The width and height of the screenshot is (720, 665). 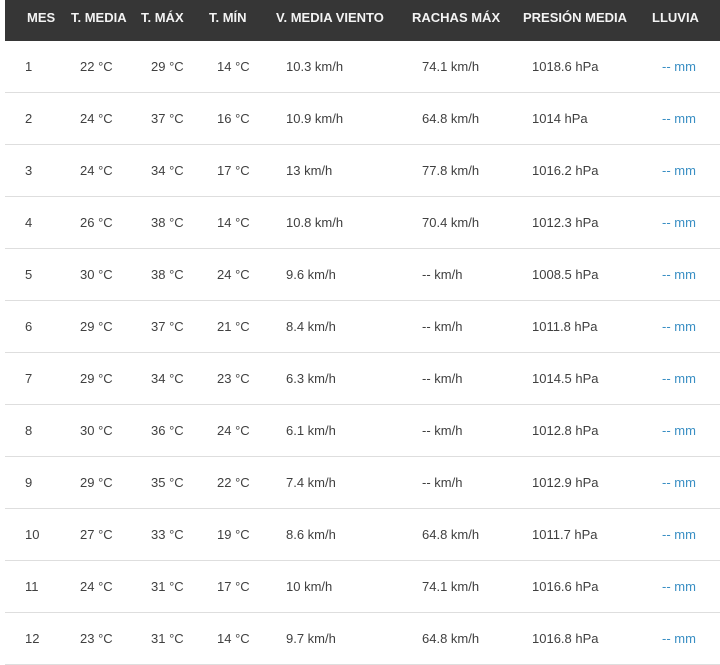 What do you see at coordinates (96, 534) in the screenshot?
I see `cell-t-media: 27 °C` at bounding box center [96, 534].